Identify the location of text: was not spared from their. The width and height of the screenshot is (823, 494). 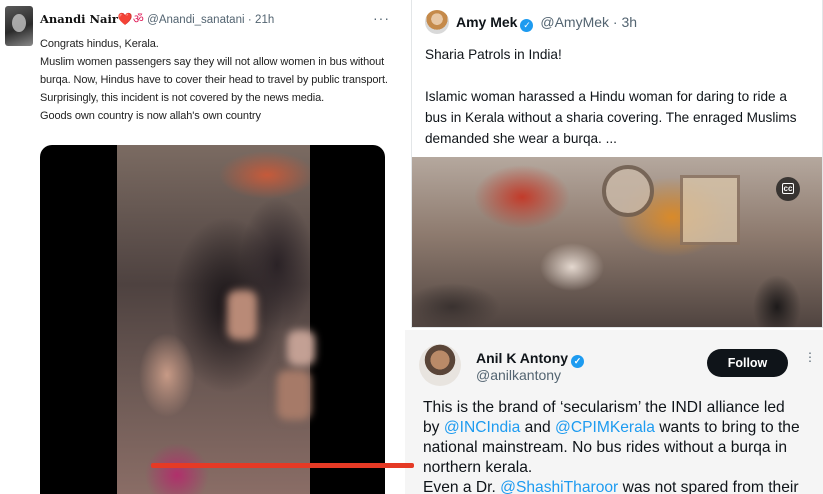
(708, 486).